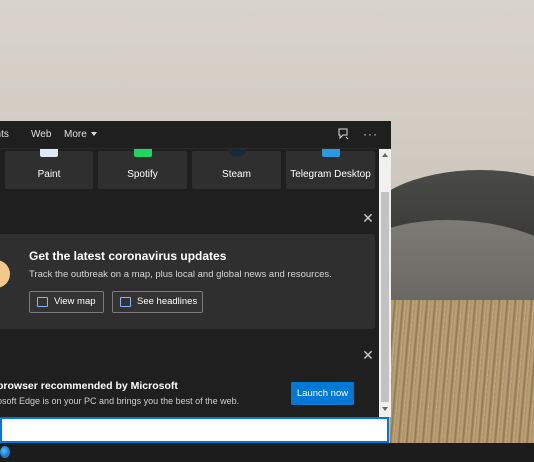  What do you see at coordinates (385, 155) in the screenshot?
I see `scroll-up-arrow-icon` at bounding box center [385, 155].